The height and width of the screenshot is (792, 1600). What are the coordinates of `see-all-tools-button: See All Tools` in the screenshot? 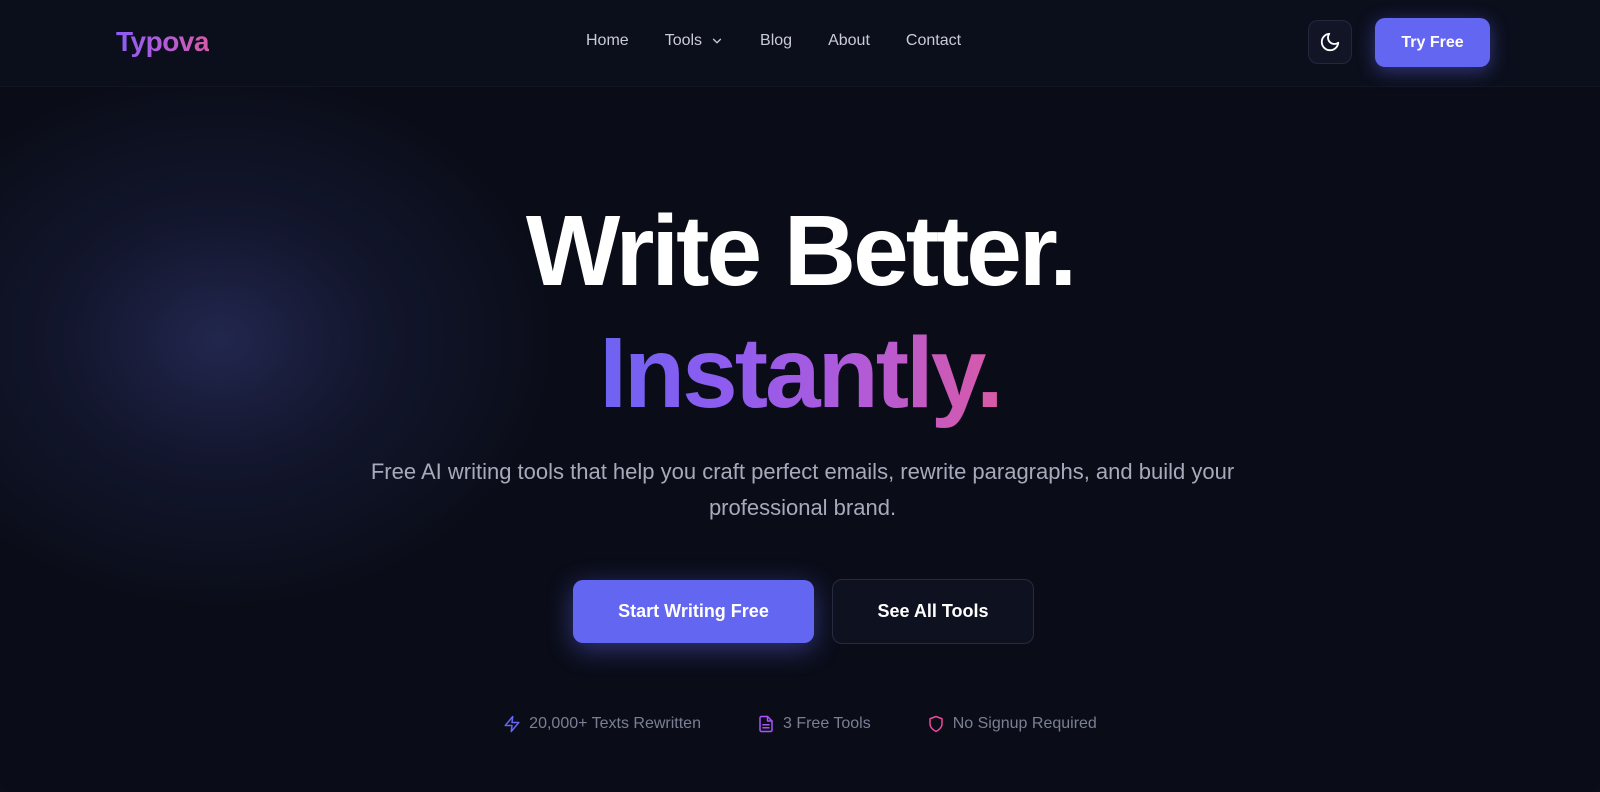 It's located at (933, 611).